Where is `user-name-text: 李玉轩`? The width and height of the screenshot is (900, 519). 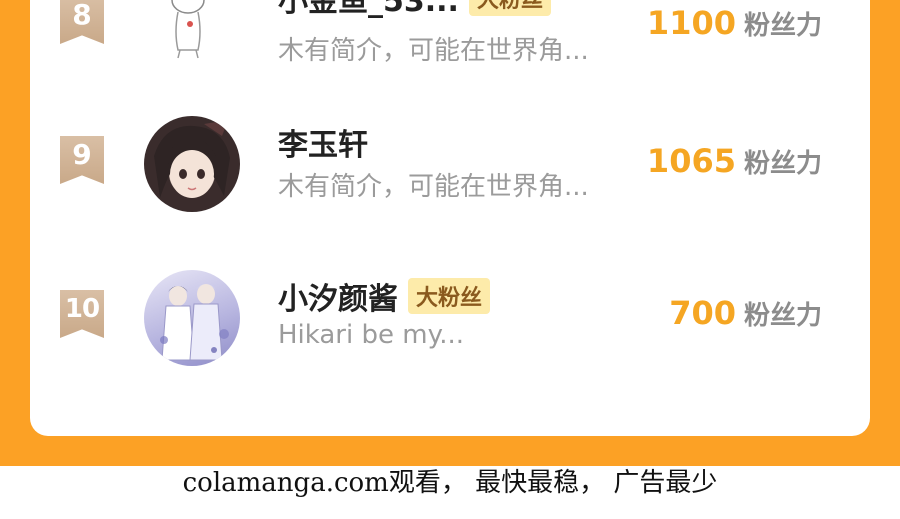 user-name-text: 李玉轩 is located at coordinates (323, 145).